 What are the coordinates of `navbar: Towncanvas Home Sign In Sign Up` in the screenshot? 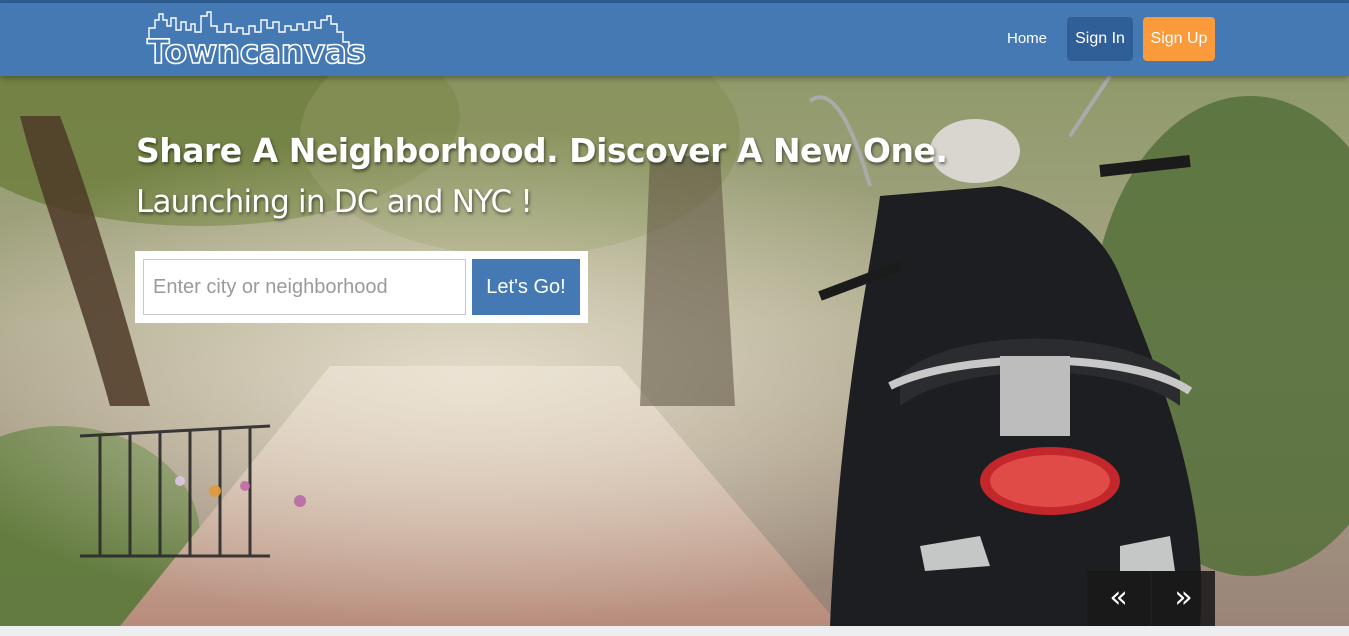 It's located at (674, 39).